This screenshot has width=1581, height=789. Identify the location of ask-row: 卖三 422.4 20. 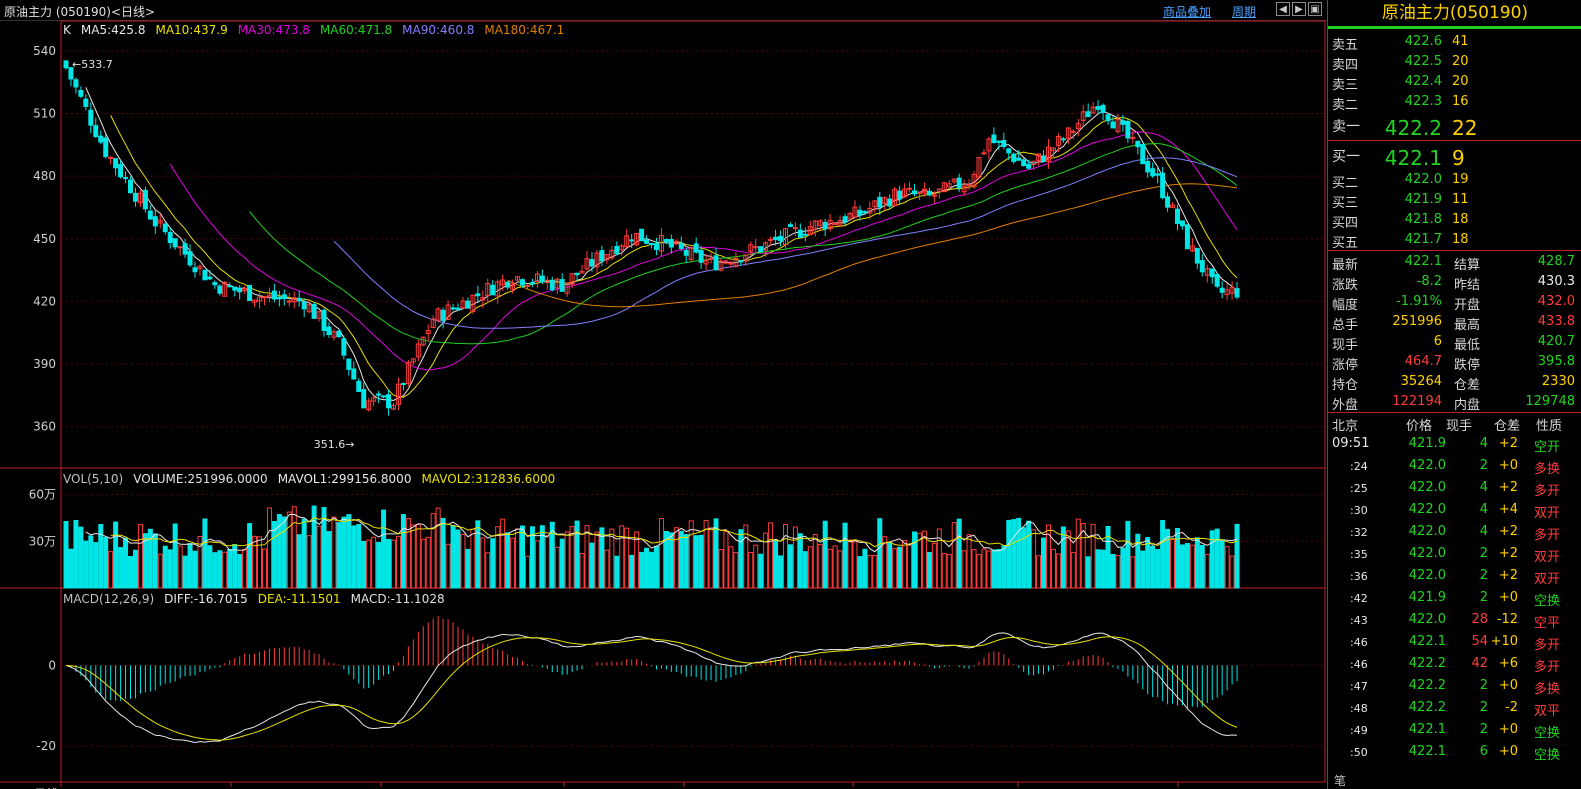
(1454, 82).